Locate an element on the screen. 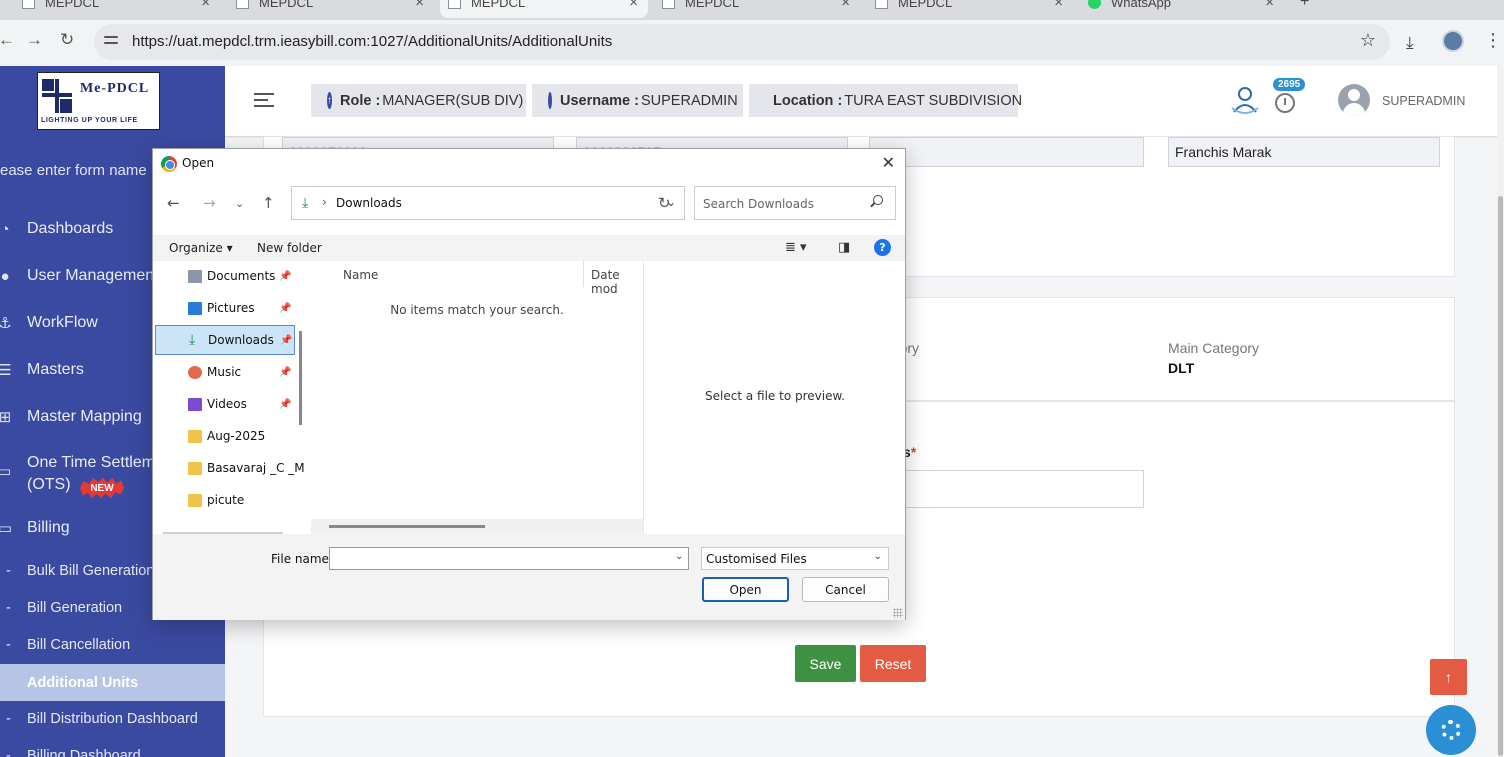  reload-icon: ↻ is located at coordinates (67, 40).